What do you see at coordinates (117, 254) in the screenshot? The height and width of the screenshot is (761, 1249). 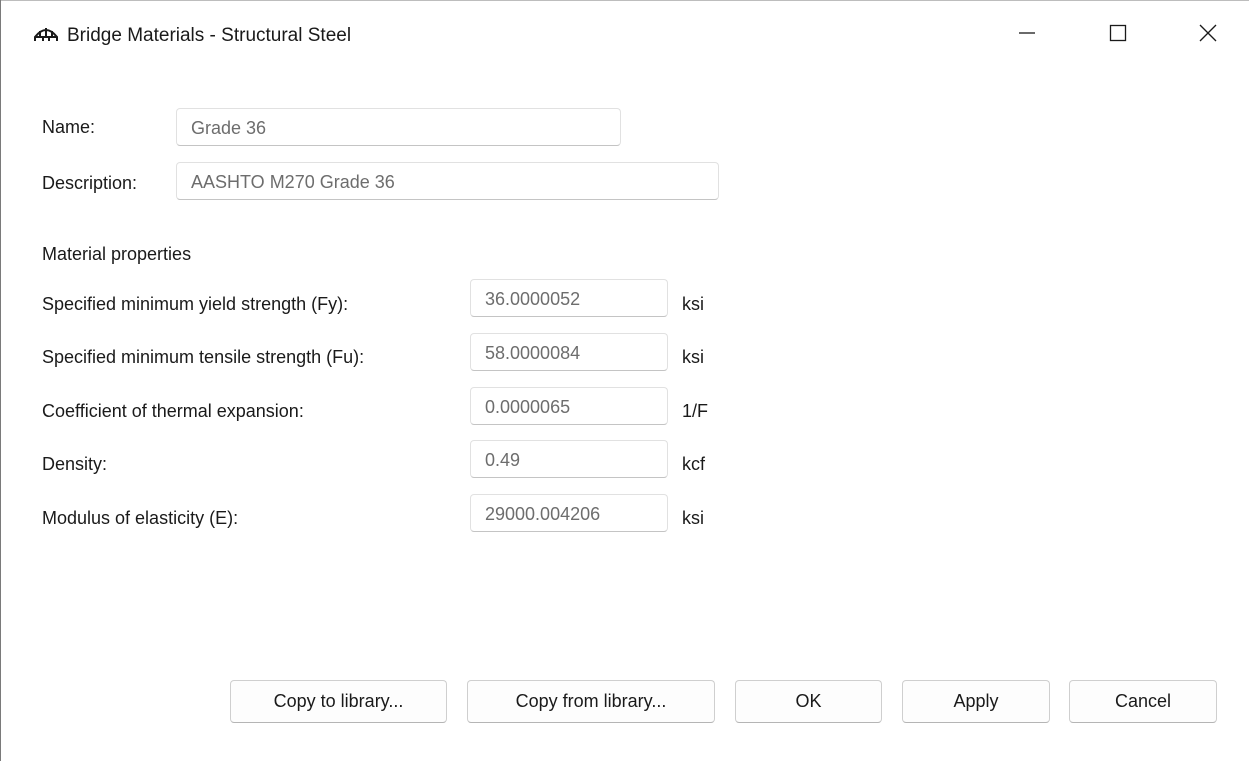 I see `material-properties-heading: Material properties` at bounding box center [117, 254].